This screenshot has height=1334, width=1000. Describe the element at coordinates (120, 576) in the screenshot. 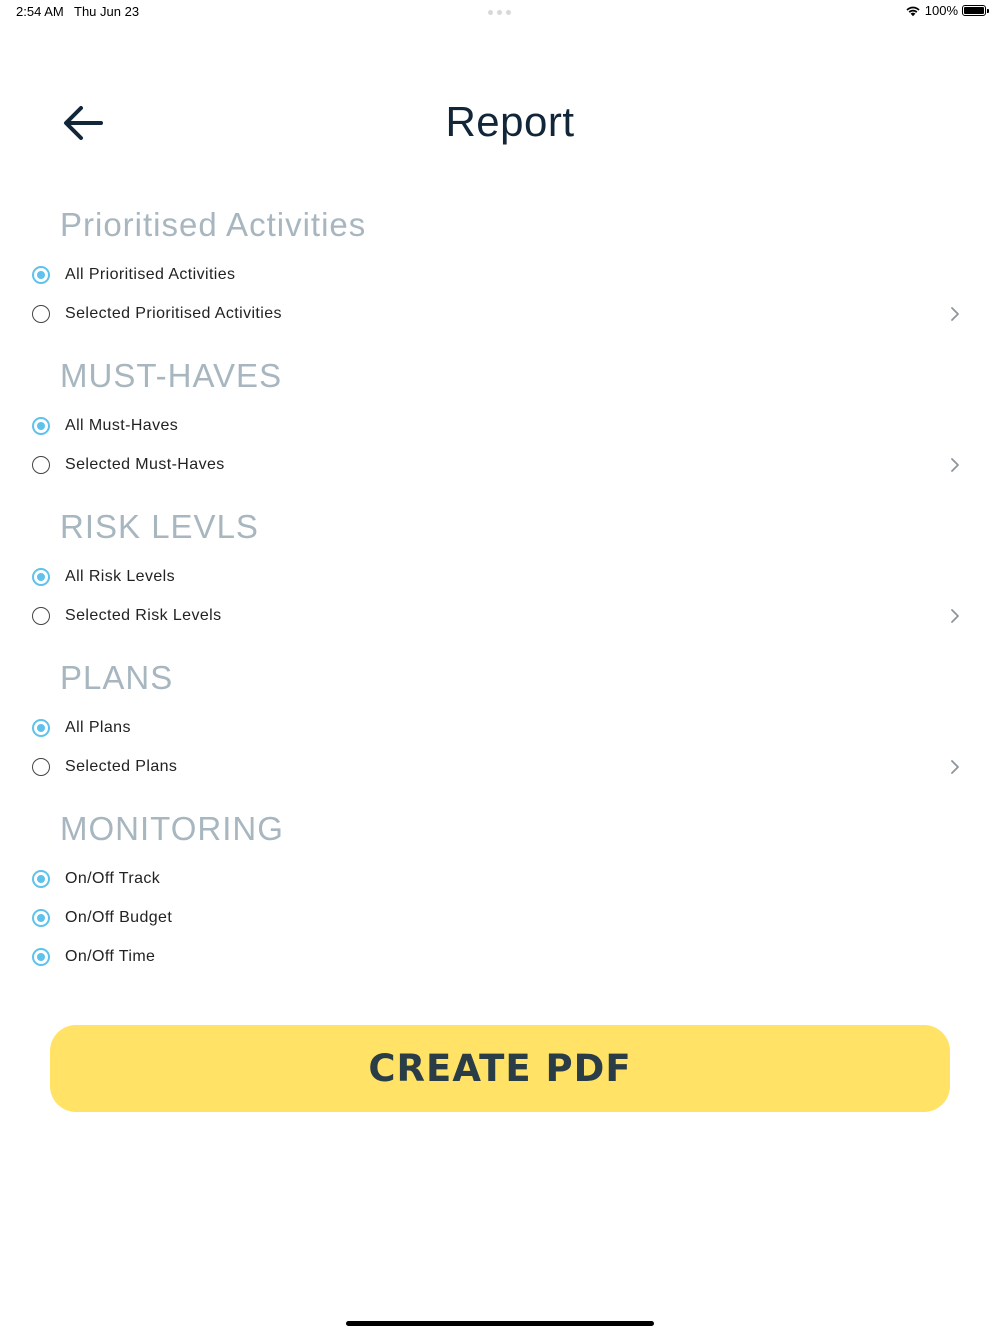

I see `option-label: All Risk Levels` at that location.